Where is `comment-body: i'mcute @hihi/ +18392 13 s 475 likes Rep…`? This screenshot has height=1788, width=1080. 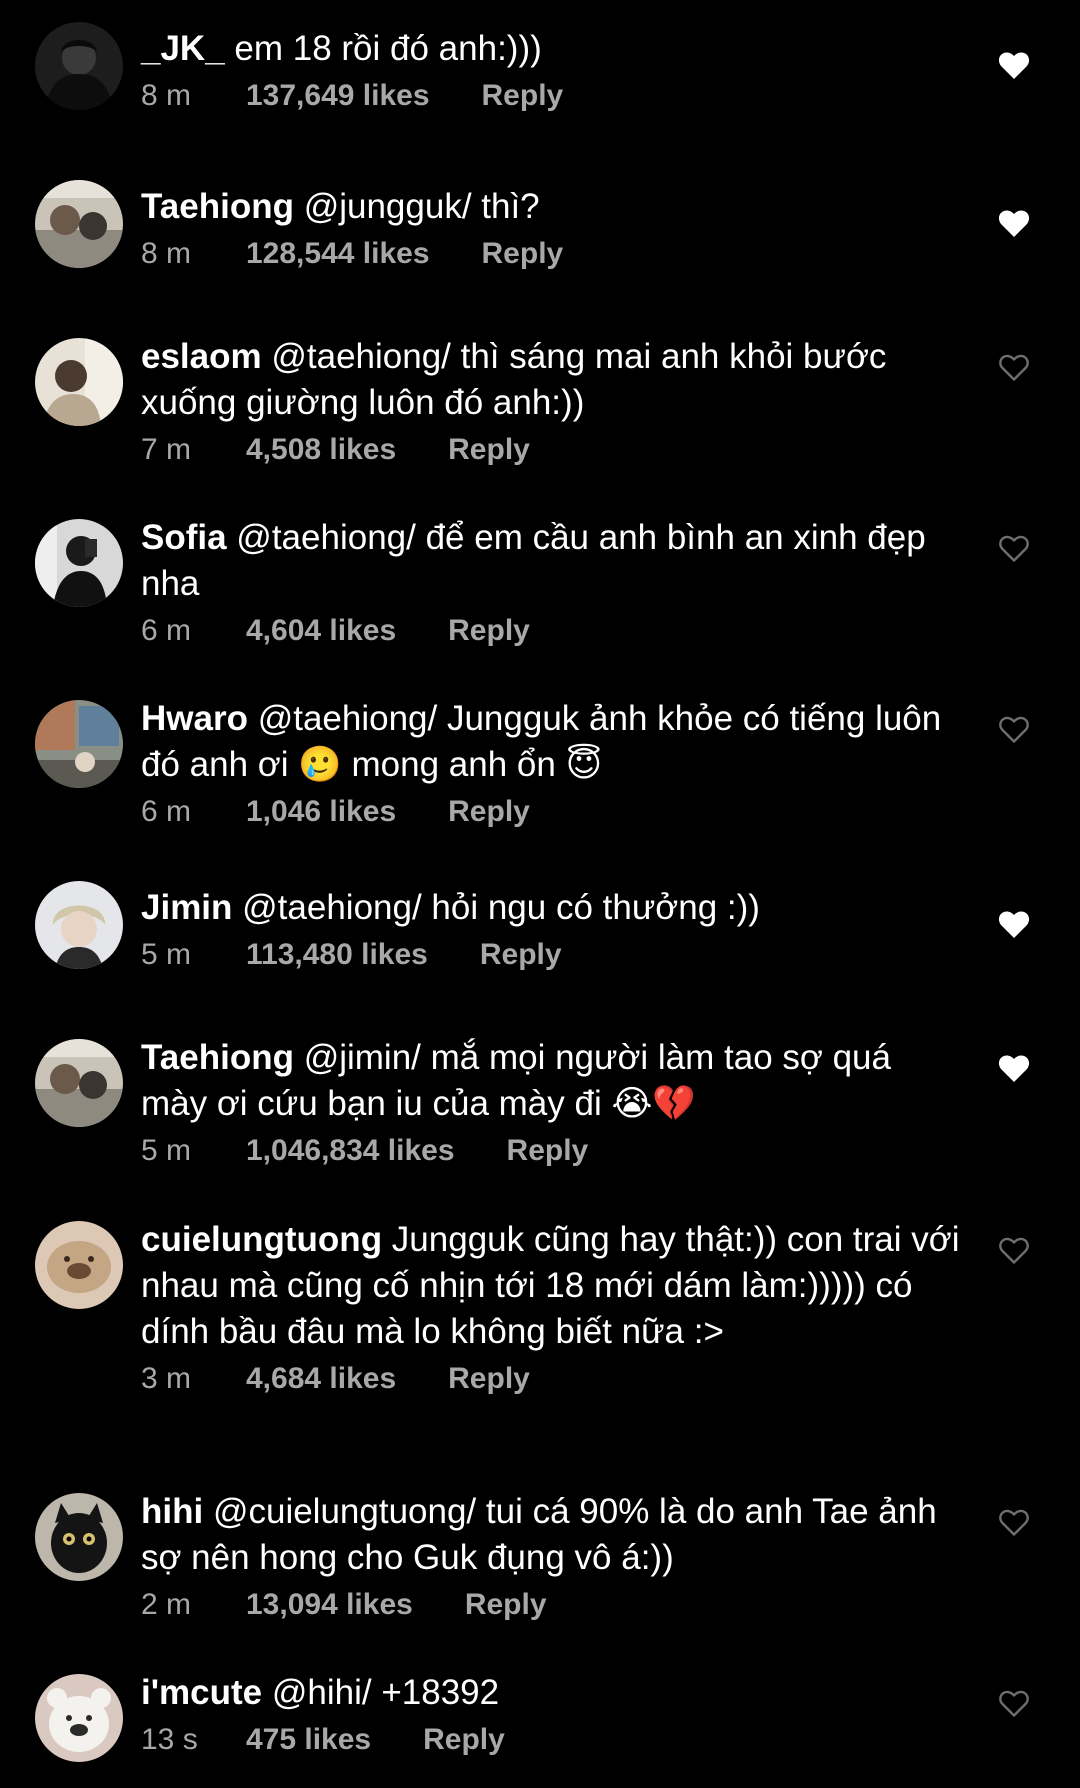 comment-body: i'mcute @hihi/ +18392 13 s 475 likes Rep… is located at coordinates (551, 1716).